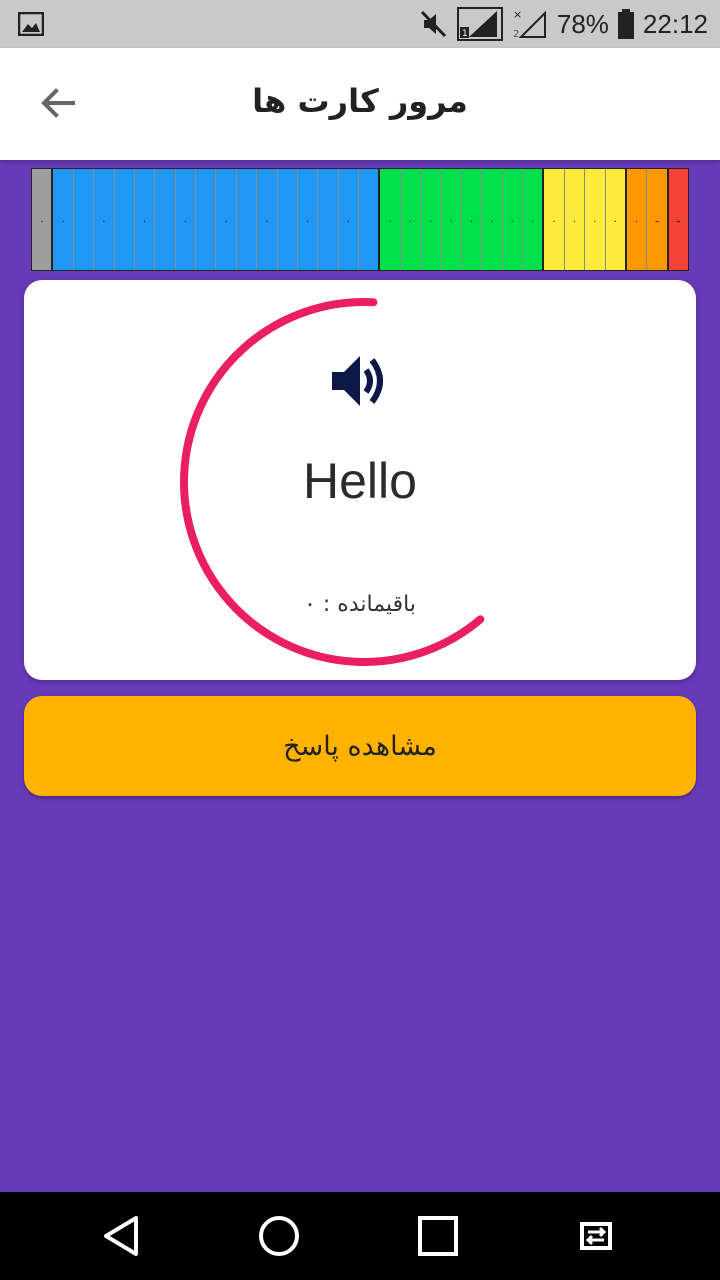 This screenshot has height=1280, width=720. What do you see at coordinates (433, 24) in the screenshot?
I see `mute-icon` at bounding box center [433, 24].